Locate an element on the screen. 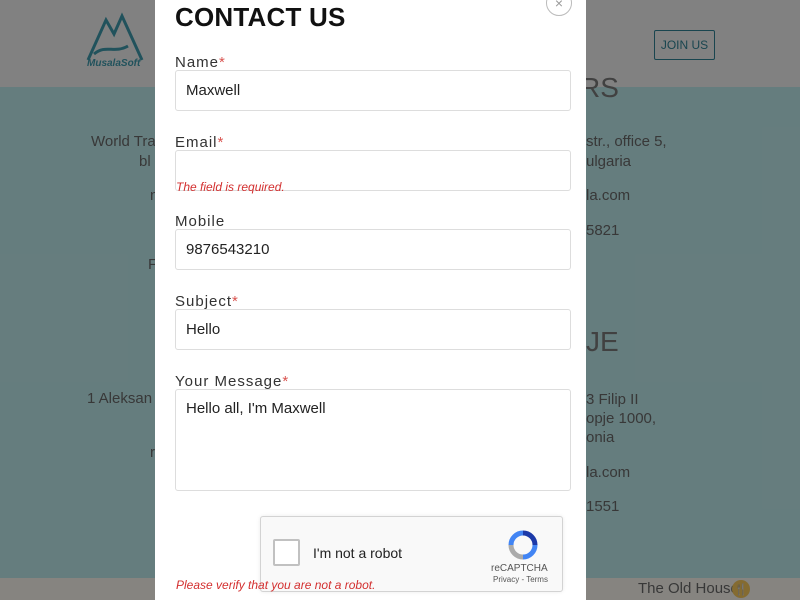  name-label-text: Name is located at coordinates (197, 62).